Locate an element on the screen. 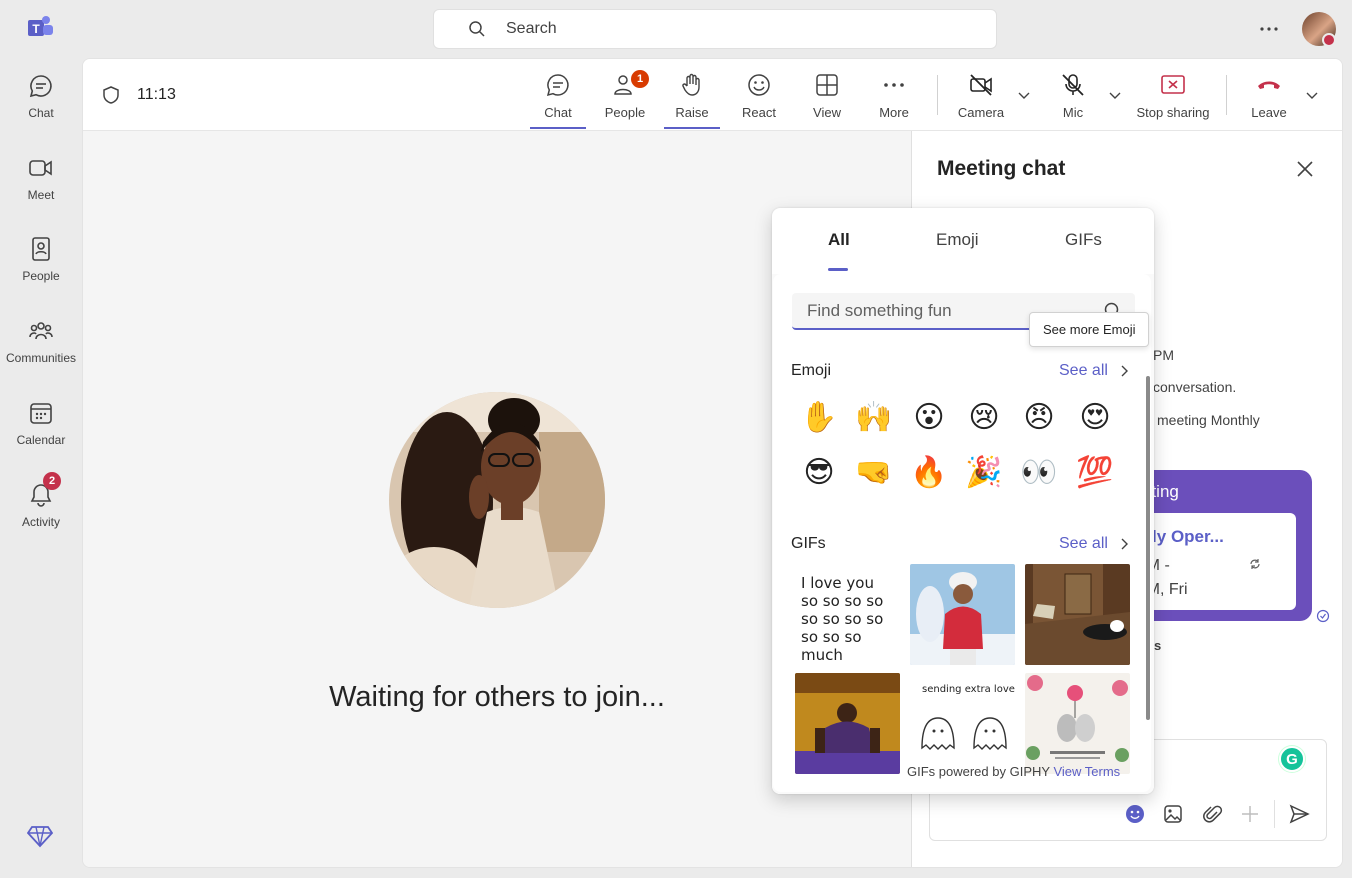  toolbar-people-label: People is located at coordinates (625, 112).